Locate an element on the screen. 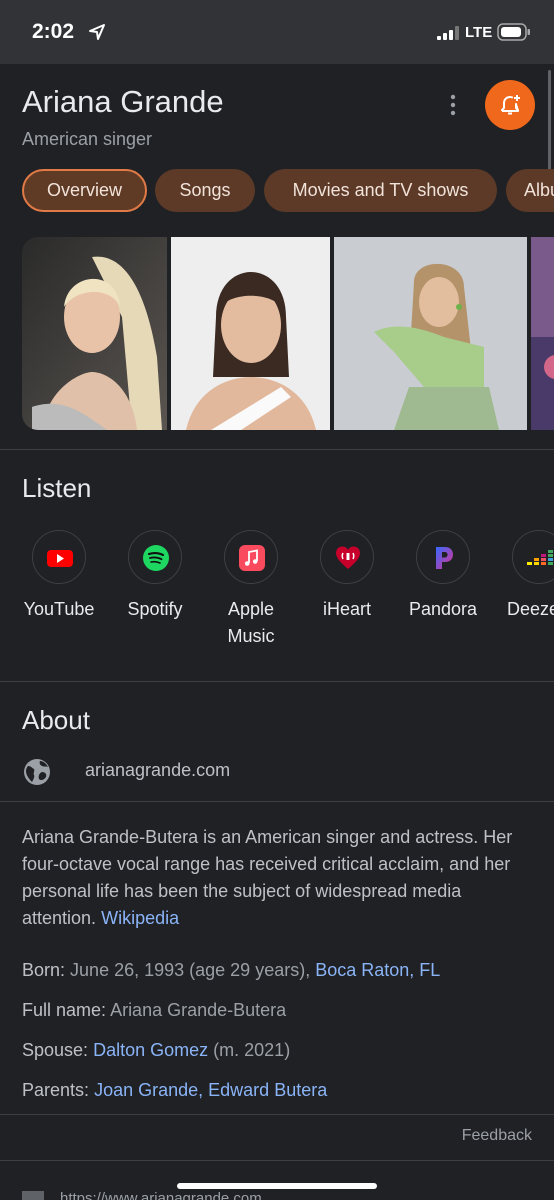 The width and height of the screenshot is (554, 1200). born-place-link: Boca Raton, FL is located at coordinates (377, 970).